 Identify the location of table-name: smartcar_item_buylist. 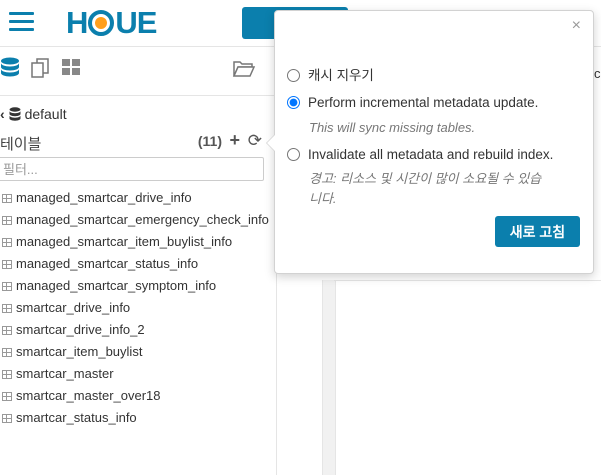
(79, 351).